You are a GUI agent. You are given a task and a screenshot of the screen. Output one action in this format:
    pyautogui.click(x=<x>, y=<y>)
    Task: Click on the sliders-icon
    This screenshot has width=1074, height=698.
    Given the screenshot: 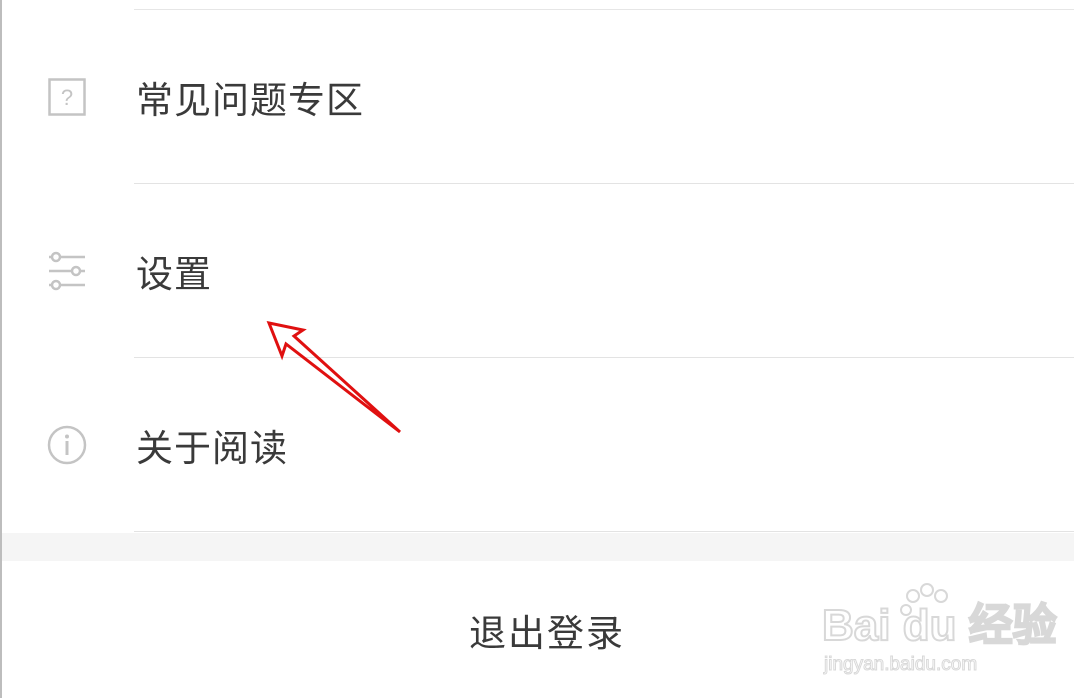 What is the action you would take?
    pyautogui.click(x=67, y=271)
    